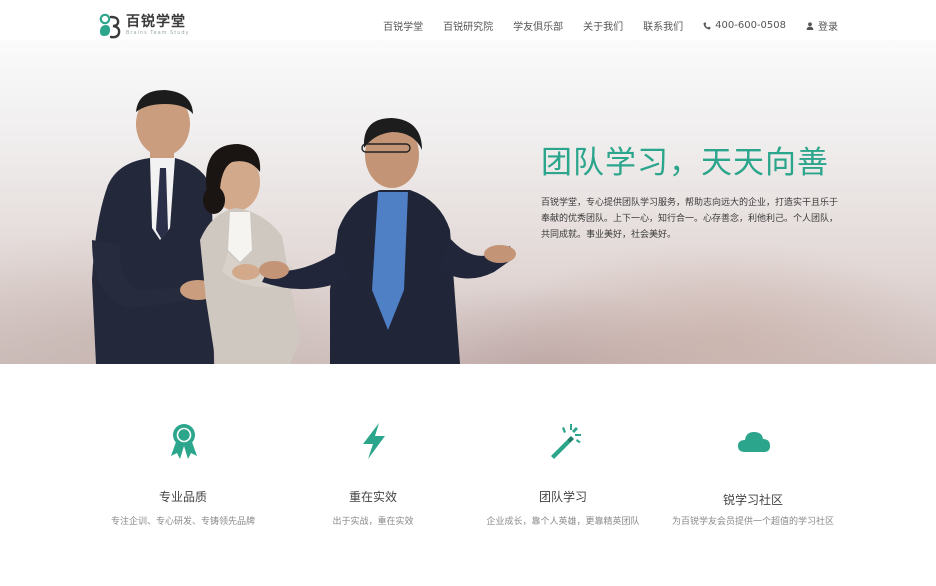  I want to click on cloud-icon, so click(754, 442).